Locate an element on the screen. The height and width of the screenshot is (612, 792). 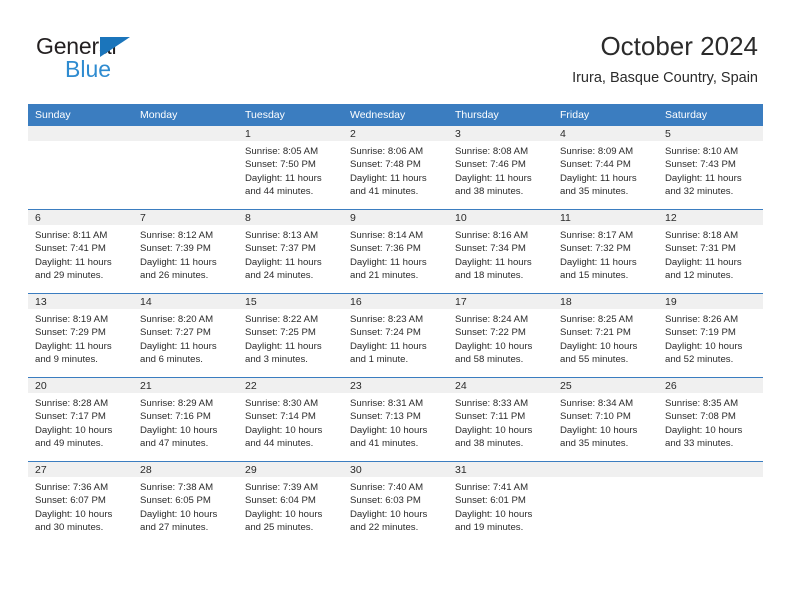
day-number: 26 is located at coordinates (710, 385).